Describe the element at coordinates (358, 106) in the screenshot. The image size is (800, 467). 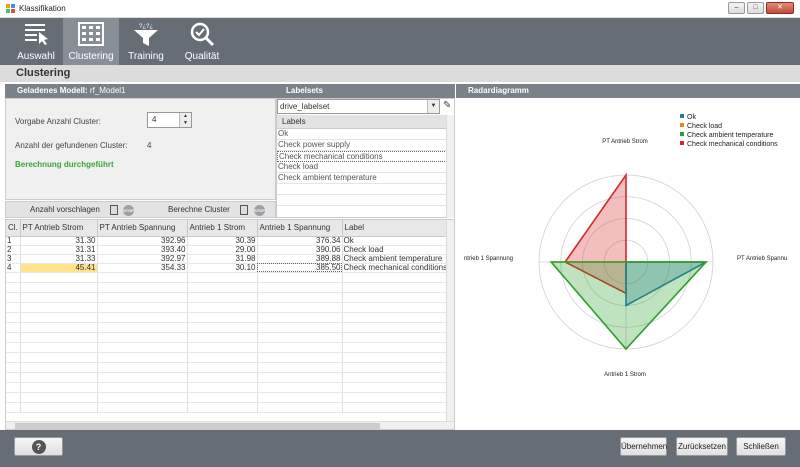
I see `labelset-select: drive_labelset ▼` at that location.